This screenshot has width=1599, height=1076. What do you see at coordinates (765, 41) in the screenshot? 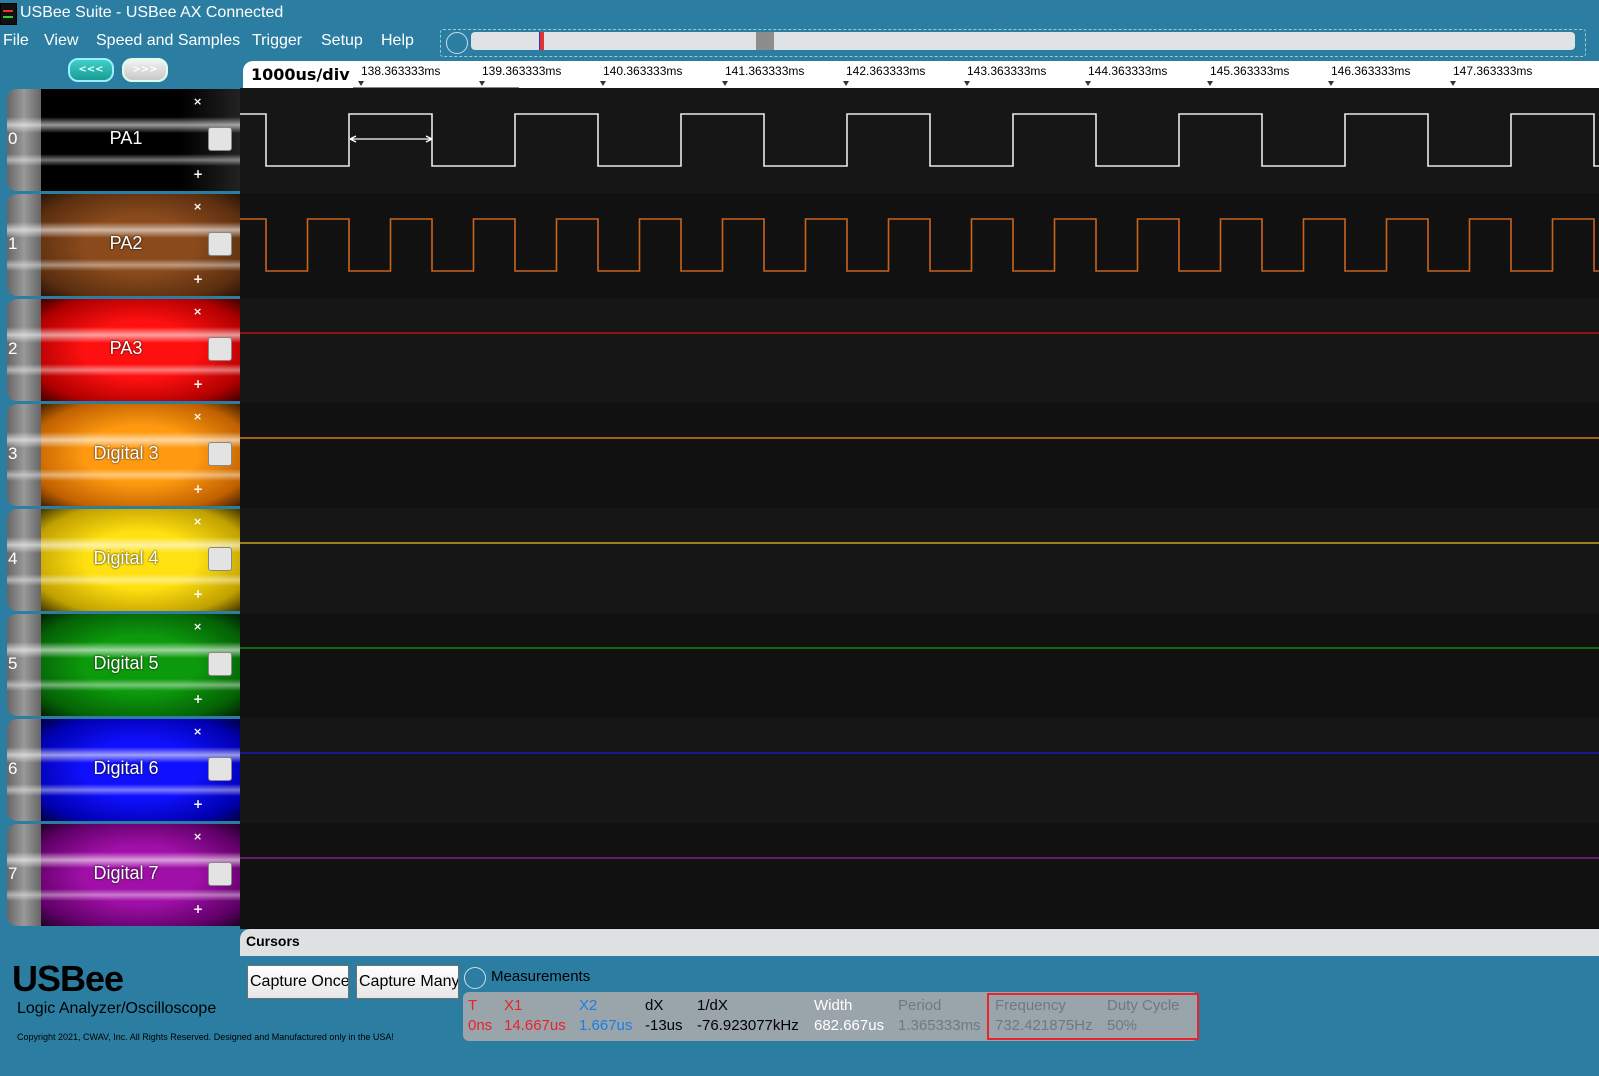
I see `overview-thumb` at bounding box center [765, 41].